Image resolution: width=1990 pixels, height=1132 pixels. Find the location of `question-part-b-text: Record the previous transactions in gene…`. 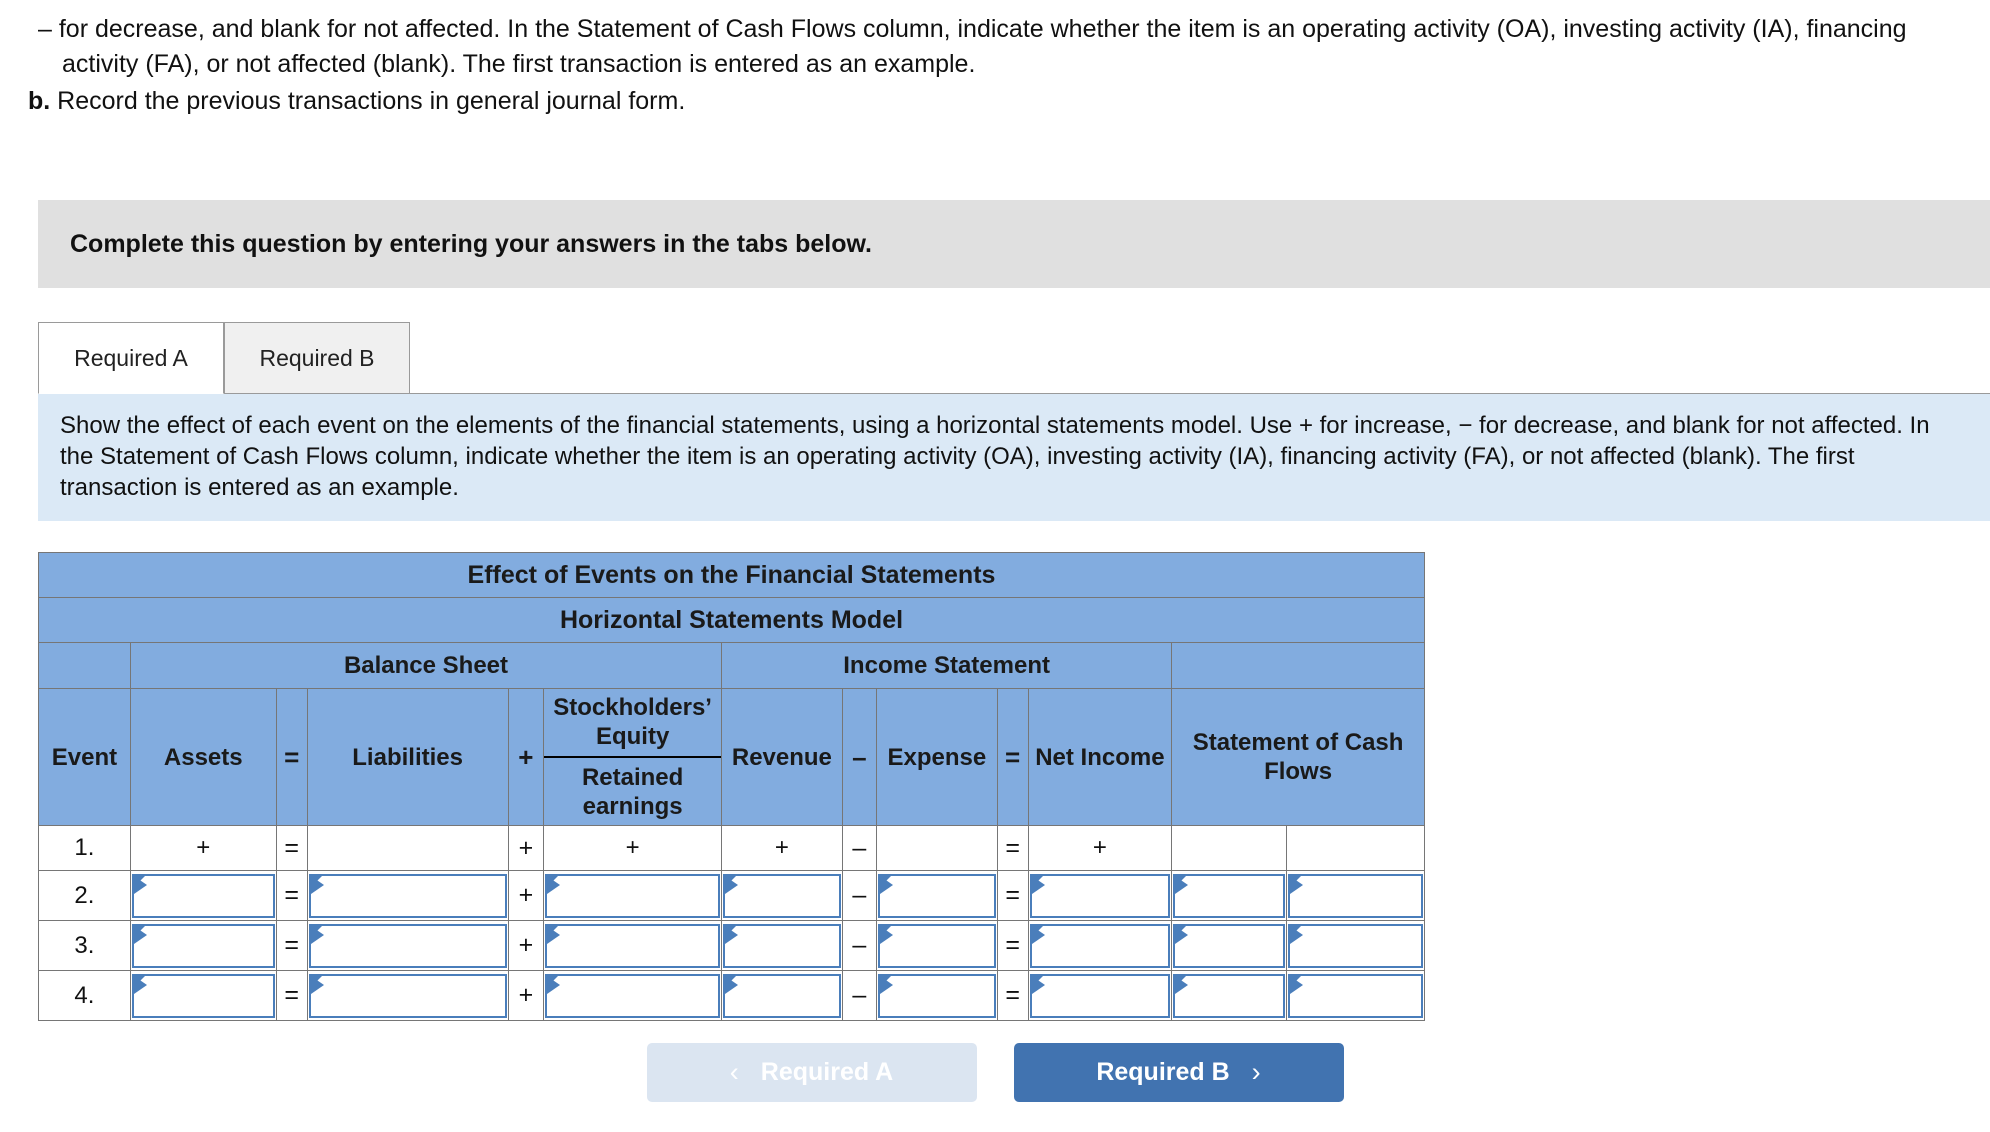

question-part-b-text: Record the previous transactions in gene… is located at coordinates (371, 101).